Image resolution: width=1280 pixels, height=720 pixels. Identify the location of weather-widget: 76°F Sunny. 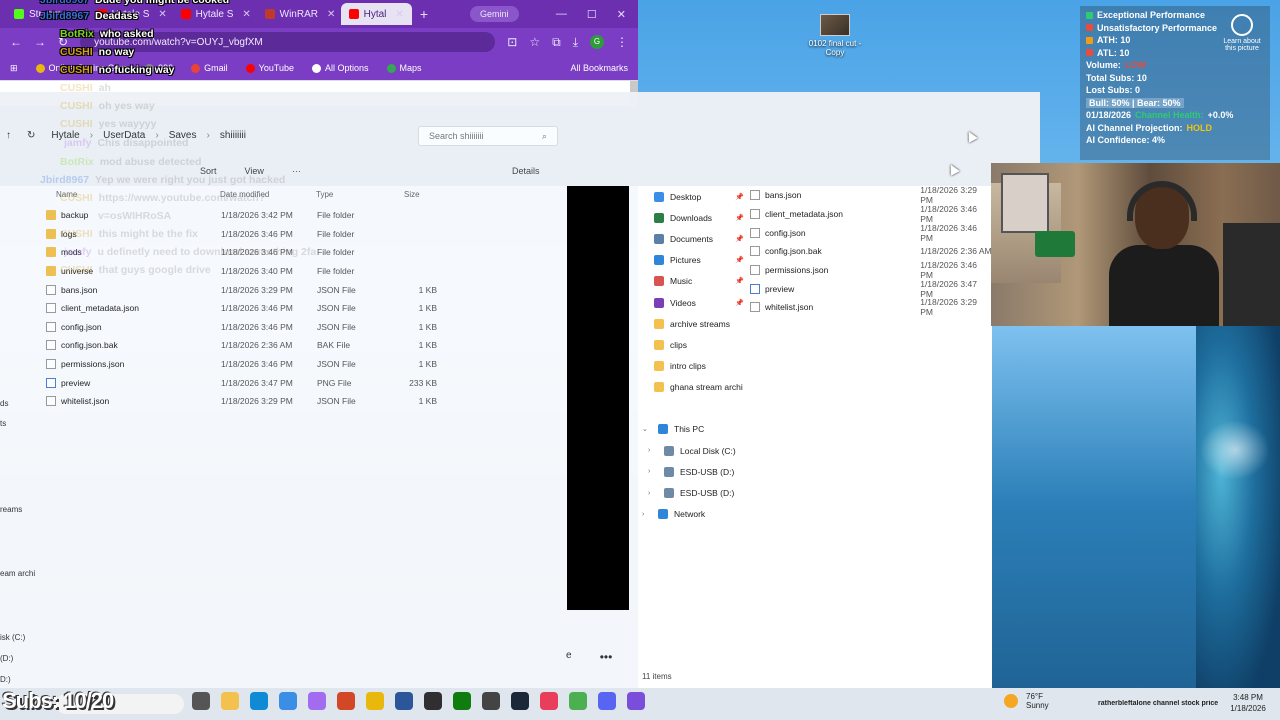
(1026, 701).